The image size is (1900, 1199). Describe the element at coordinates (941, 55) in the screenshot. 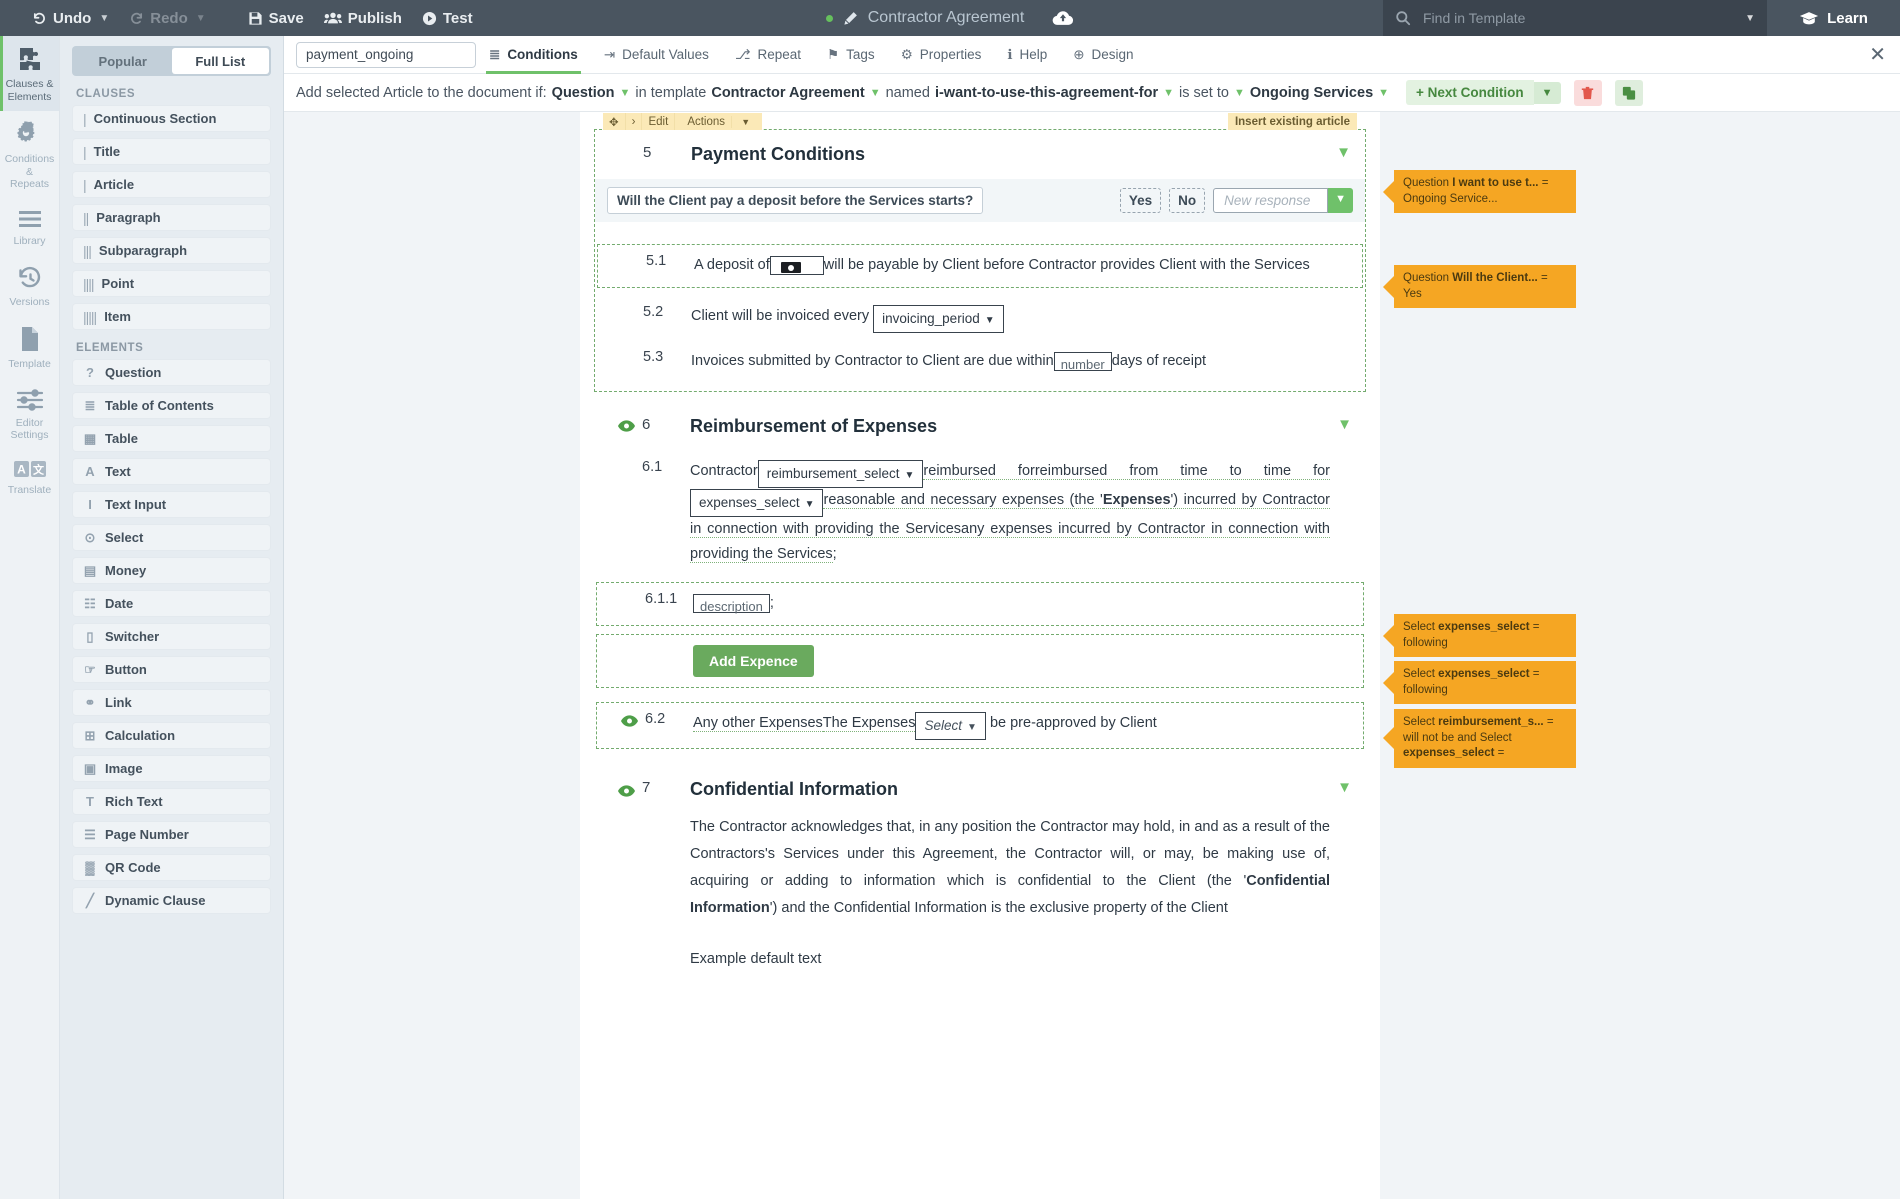

I see `tab-properties: ⚙ Properties` at that location.